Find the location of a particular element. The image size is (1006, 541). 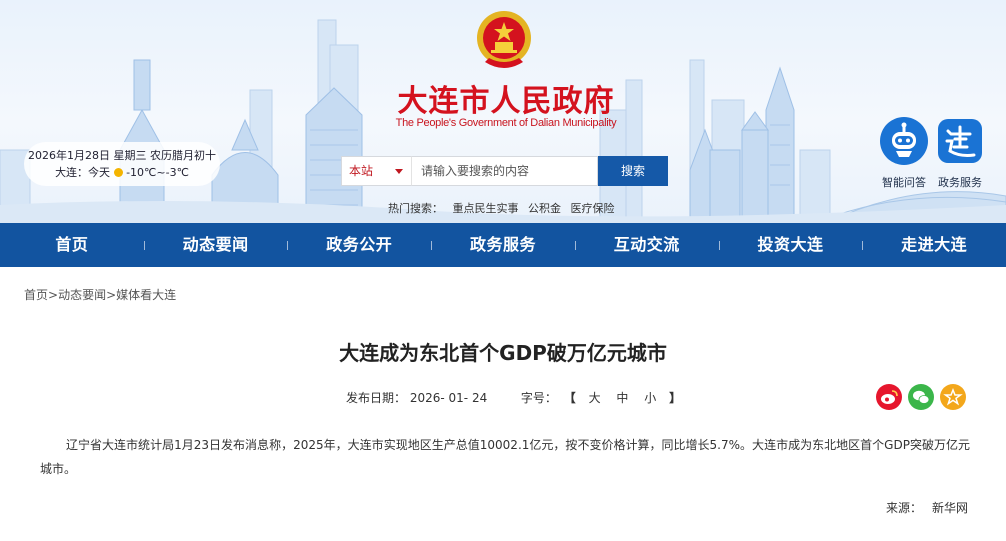

hot-search-link: 医疗保险 is located at coordinates (593, 208).